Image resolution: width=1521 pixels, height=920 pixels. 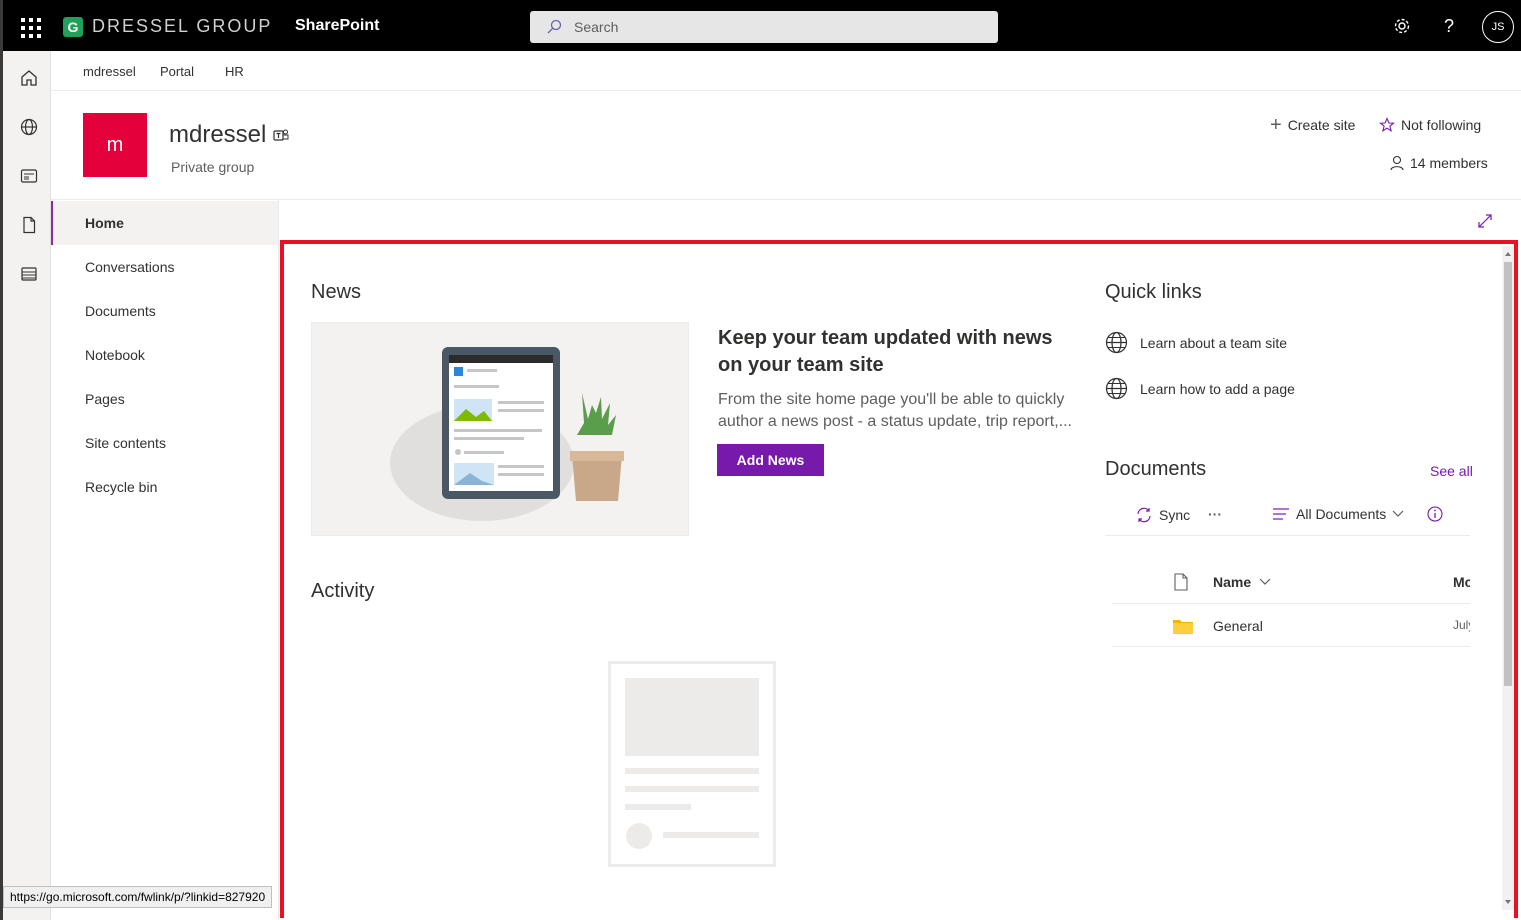 I want to click on help-icon: ?, so click(x=1449, y=26).